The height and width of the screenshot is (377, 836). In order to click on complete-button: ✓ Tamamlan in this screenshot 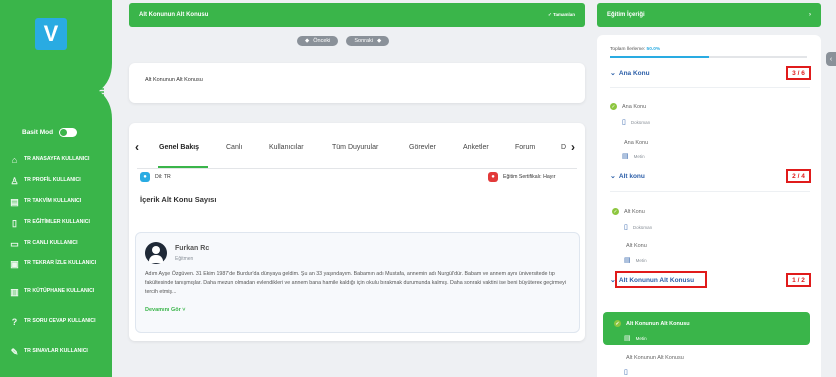, I will do `click(561, 15)`.